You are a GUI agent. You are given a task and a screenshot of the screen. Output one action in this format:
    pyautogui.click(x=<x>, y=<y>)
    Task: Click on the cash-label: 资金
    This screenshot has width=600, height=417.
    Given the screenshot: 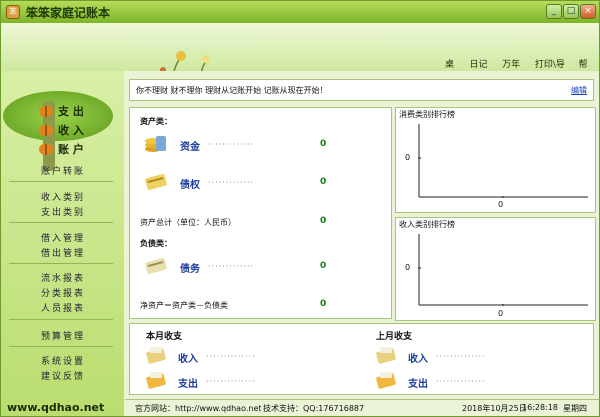 What is the action you would take?
    pyautogui.click(x=190, y=145)
    